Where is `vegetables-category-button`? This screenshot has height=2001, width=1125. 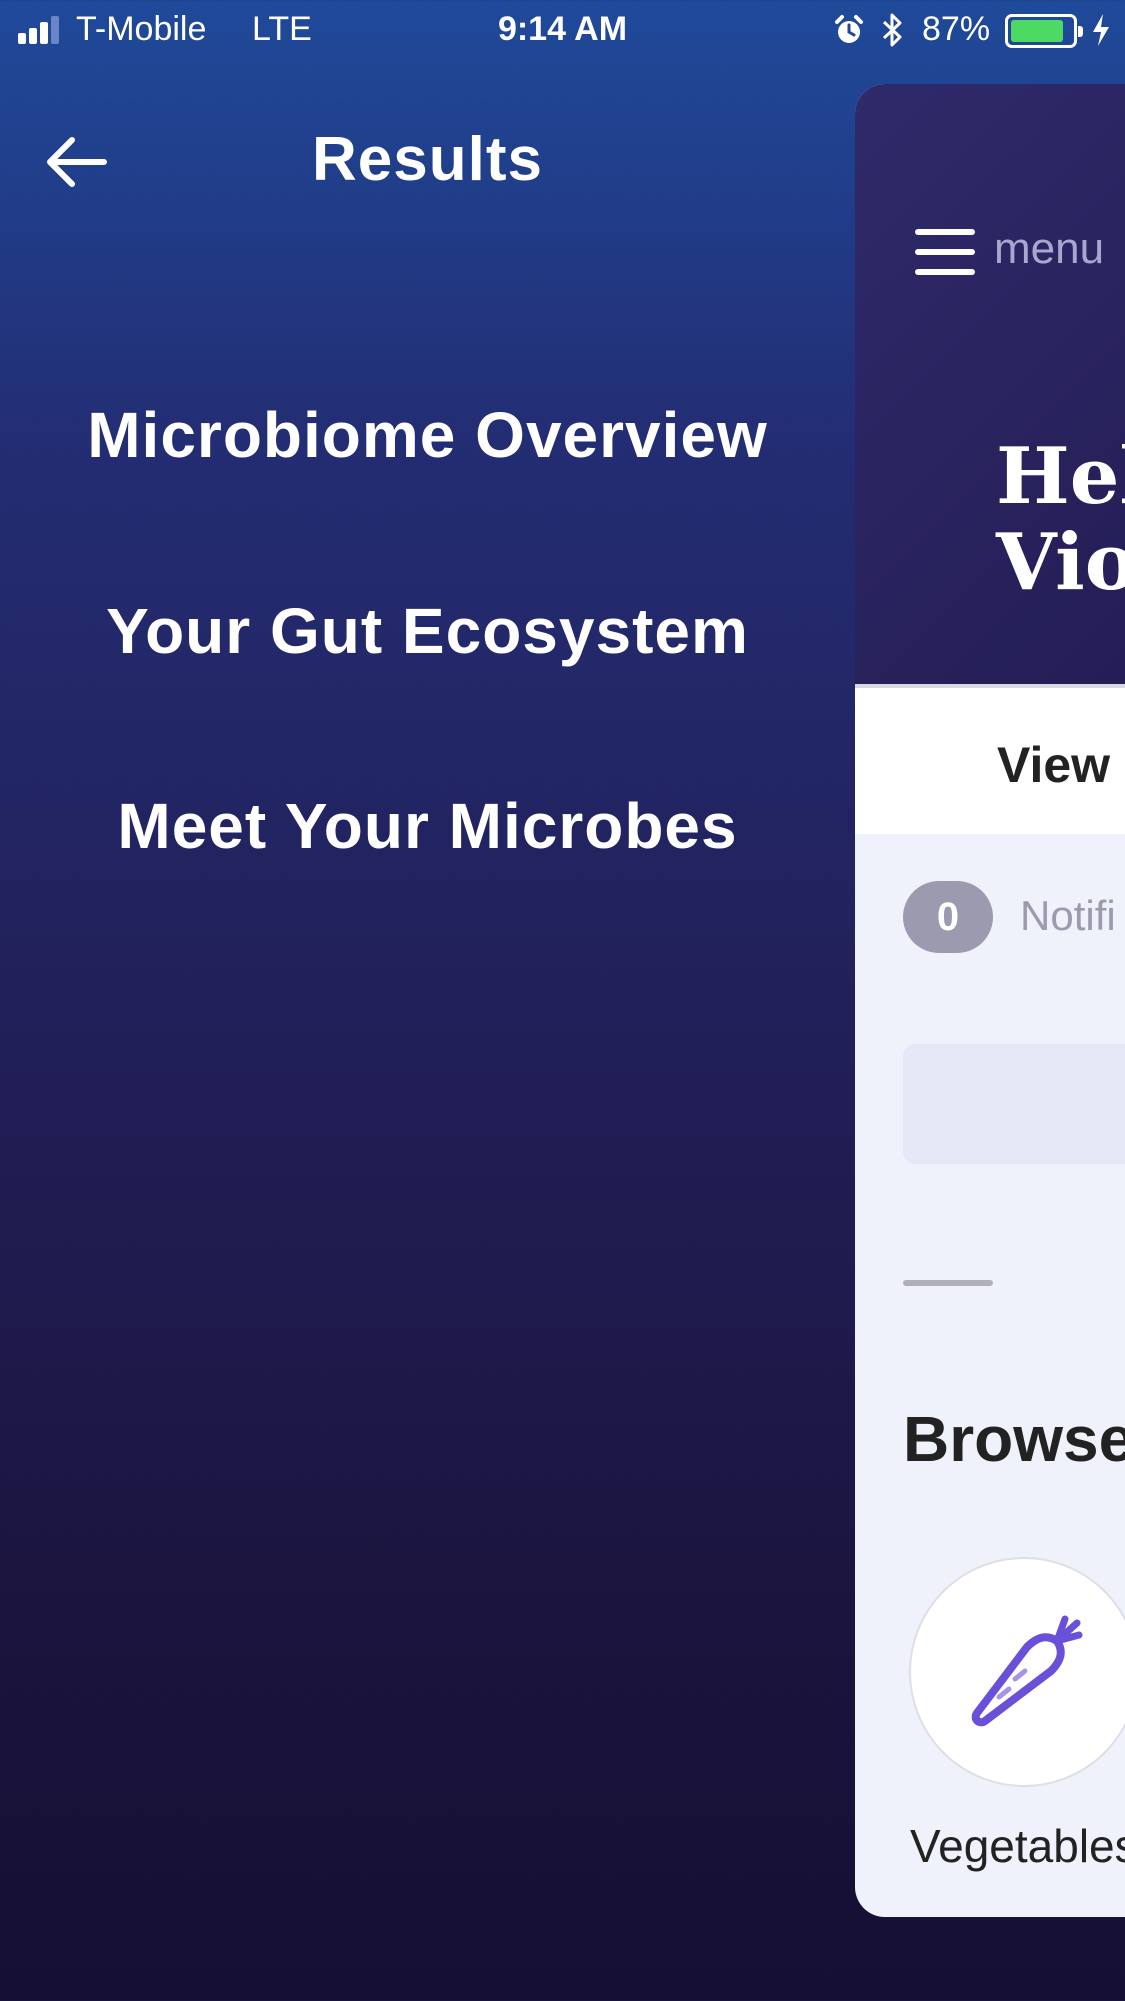 vegetables-category-button is located at coordinates (1017, 1672).